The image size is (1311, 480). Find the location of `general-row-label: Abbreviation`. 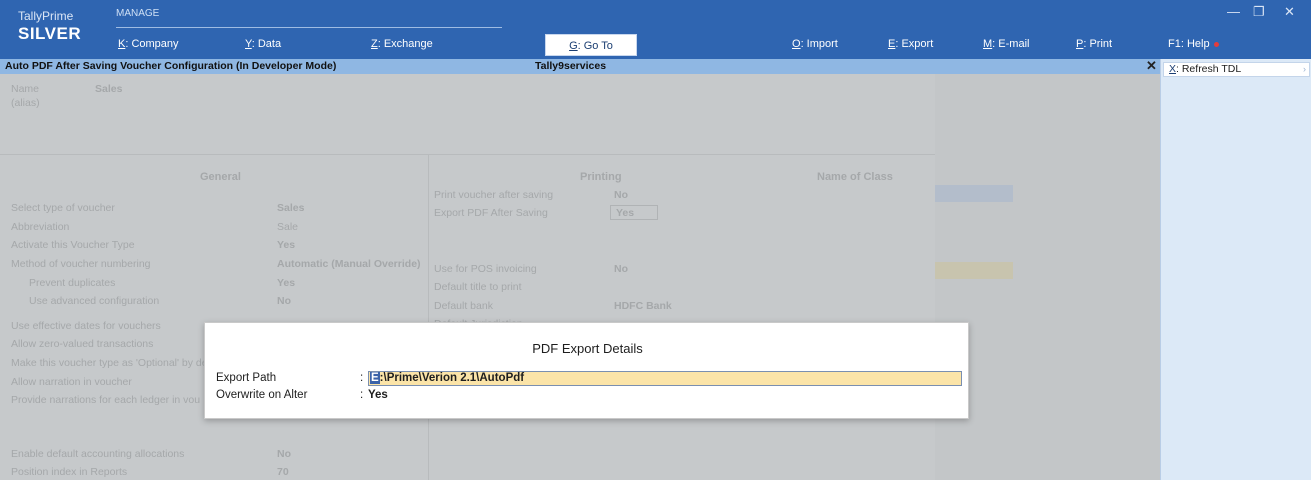

general-row-label: Abbreviation is located at coordinates (40, 227).